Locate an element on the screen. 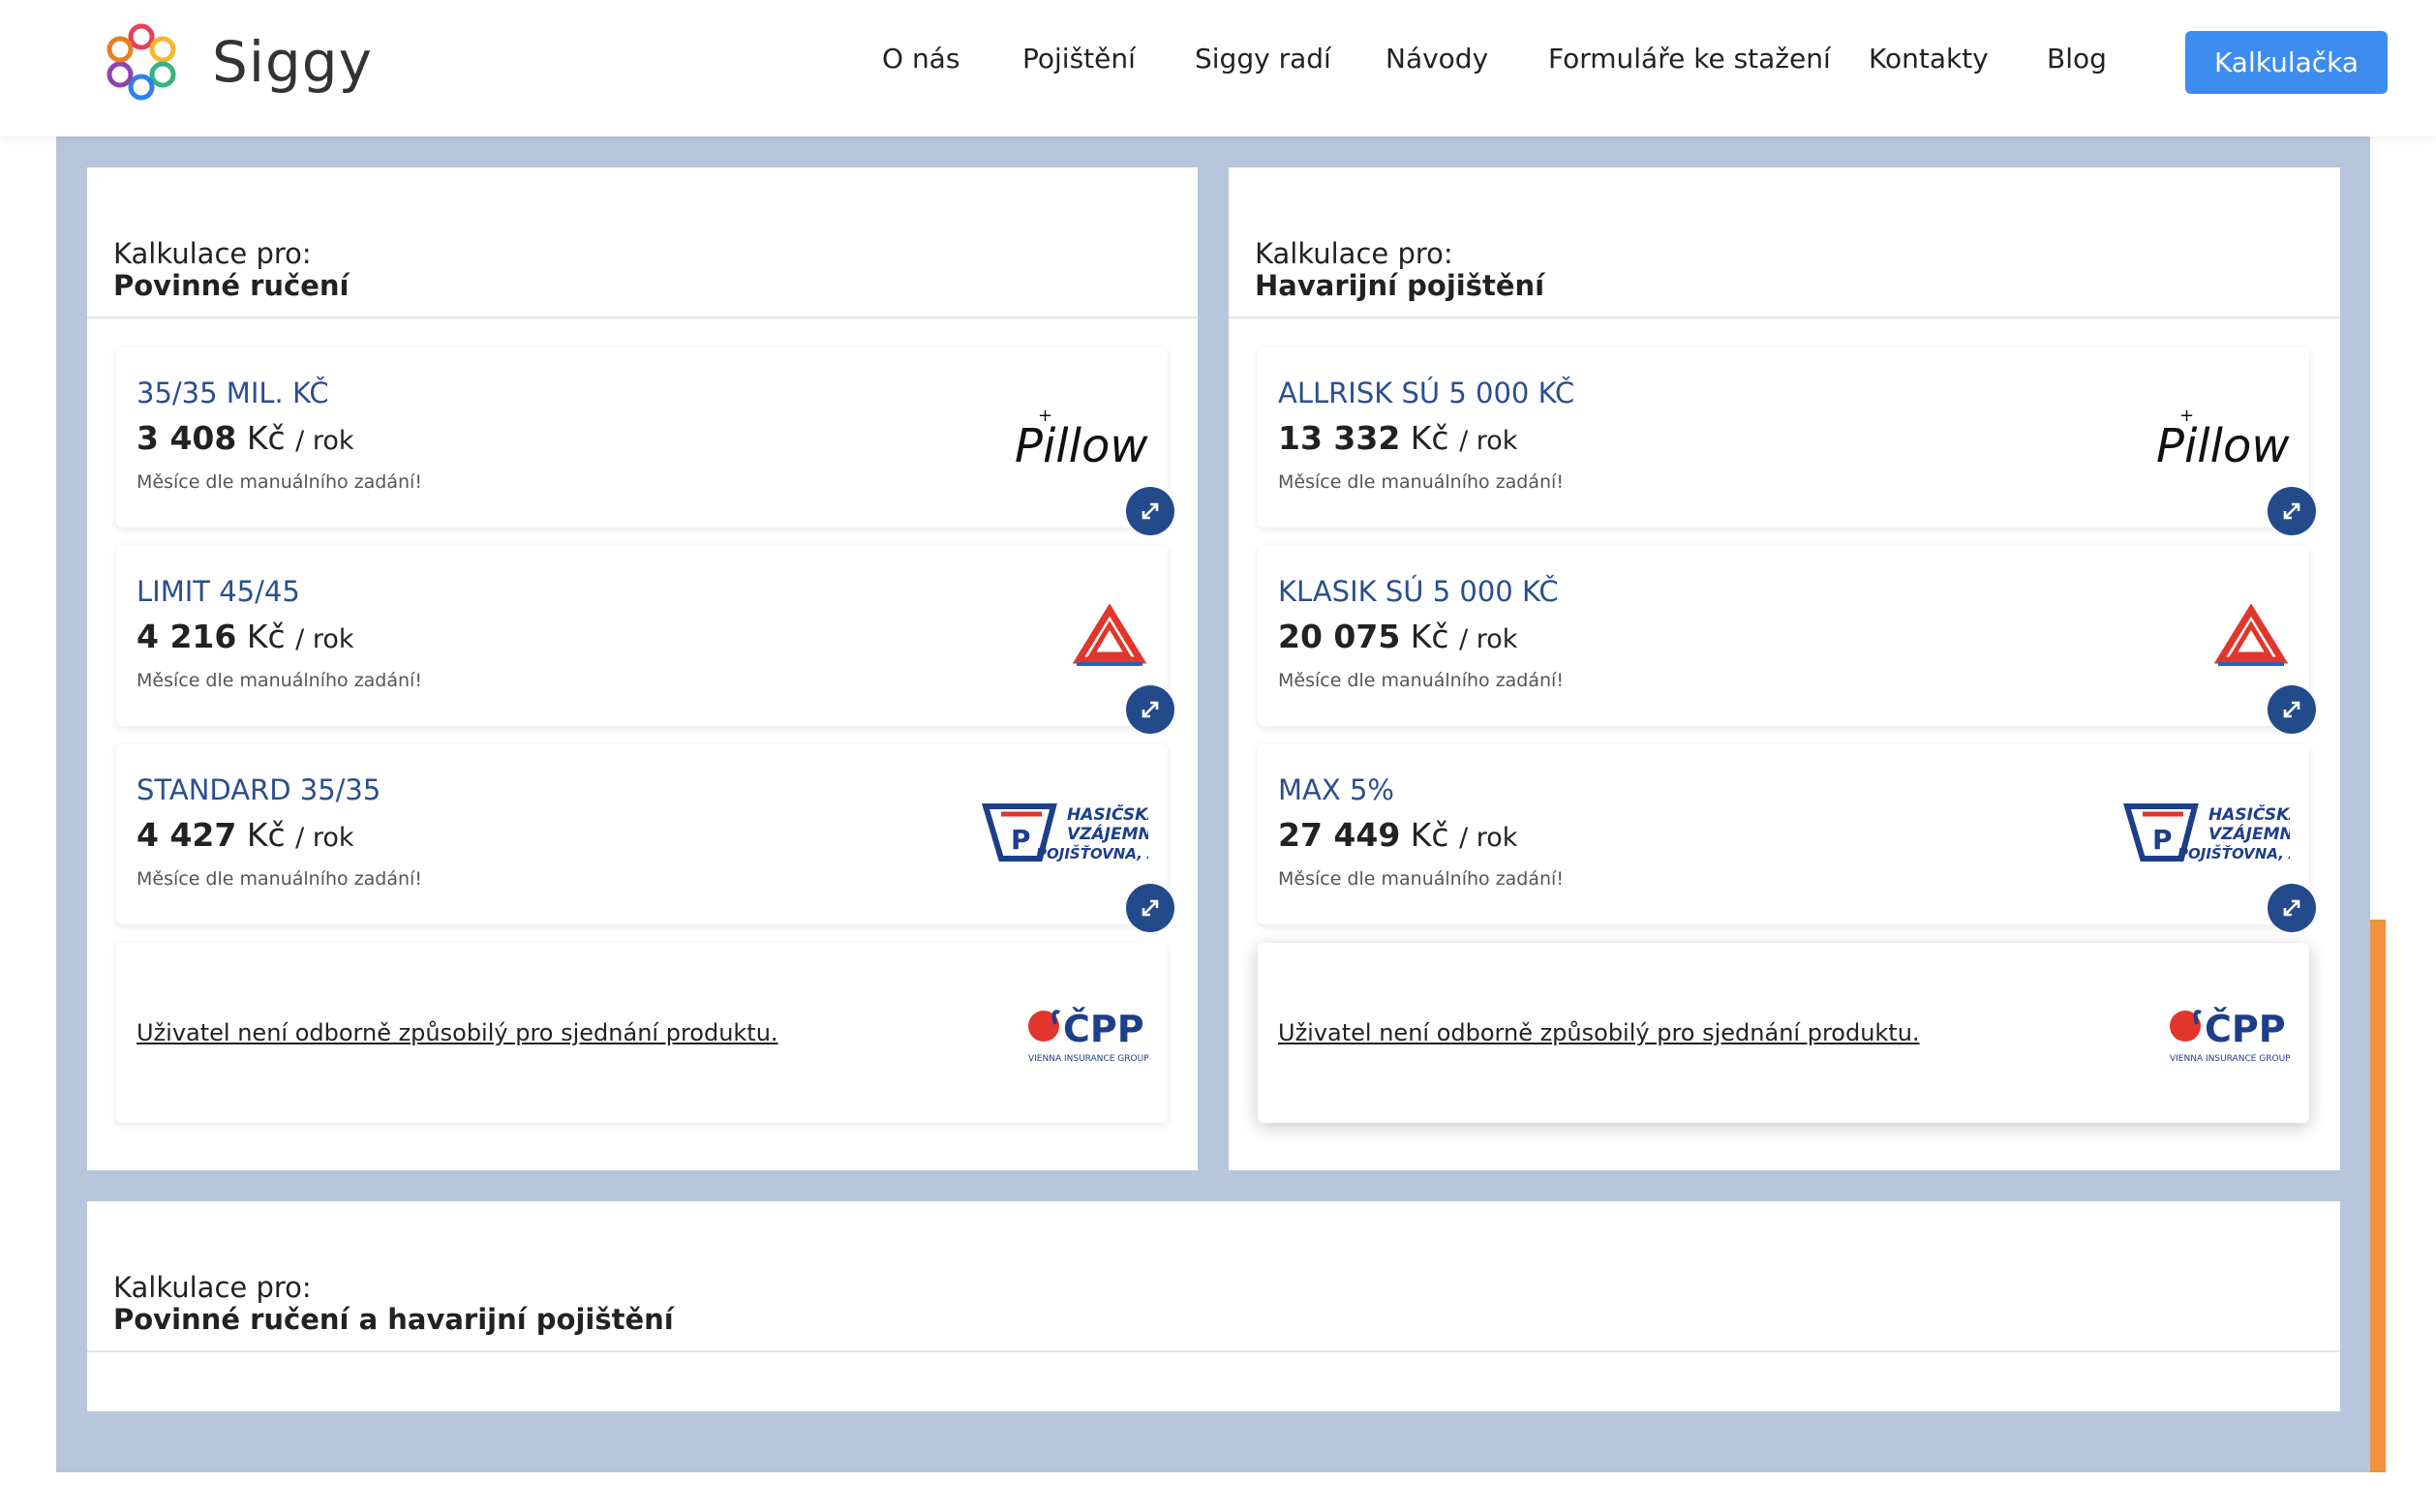  siggy-logo-icon is located at coordinates (141, 62).